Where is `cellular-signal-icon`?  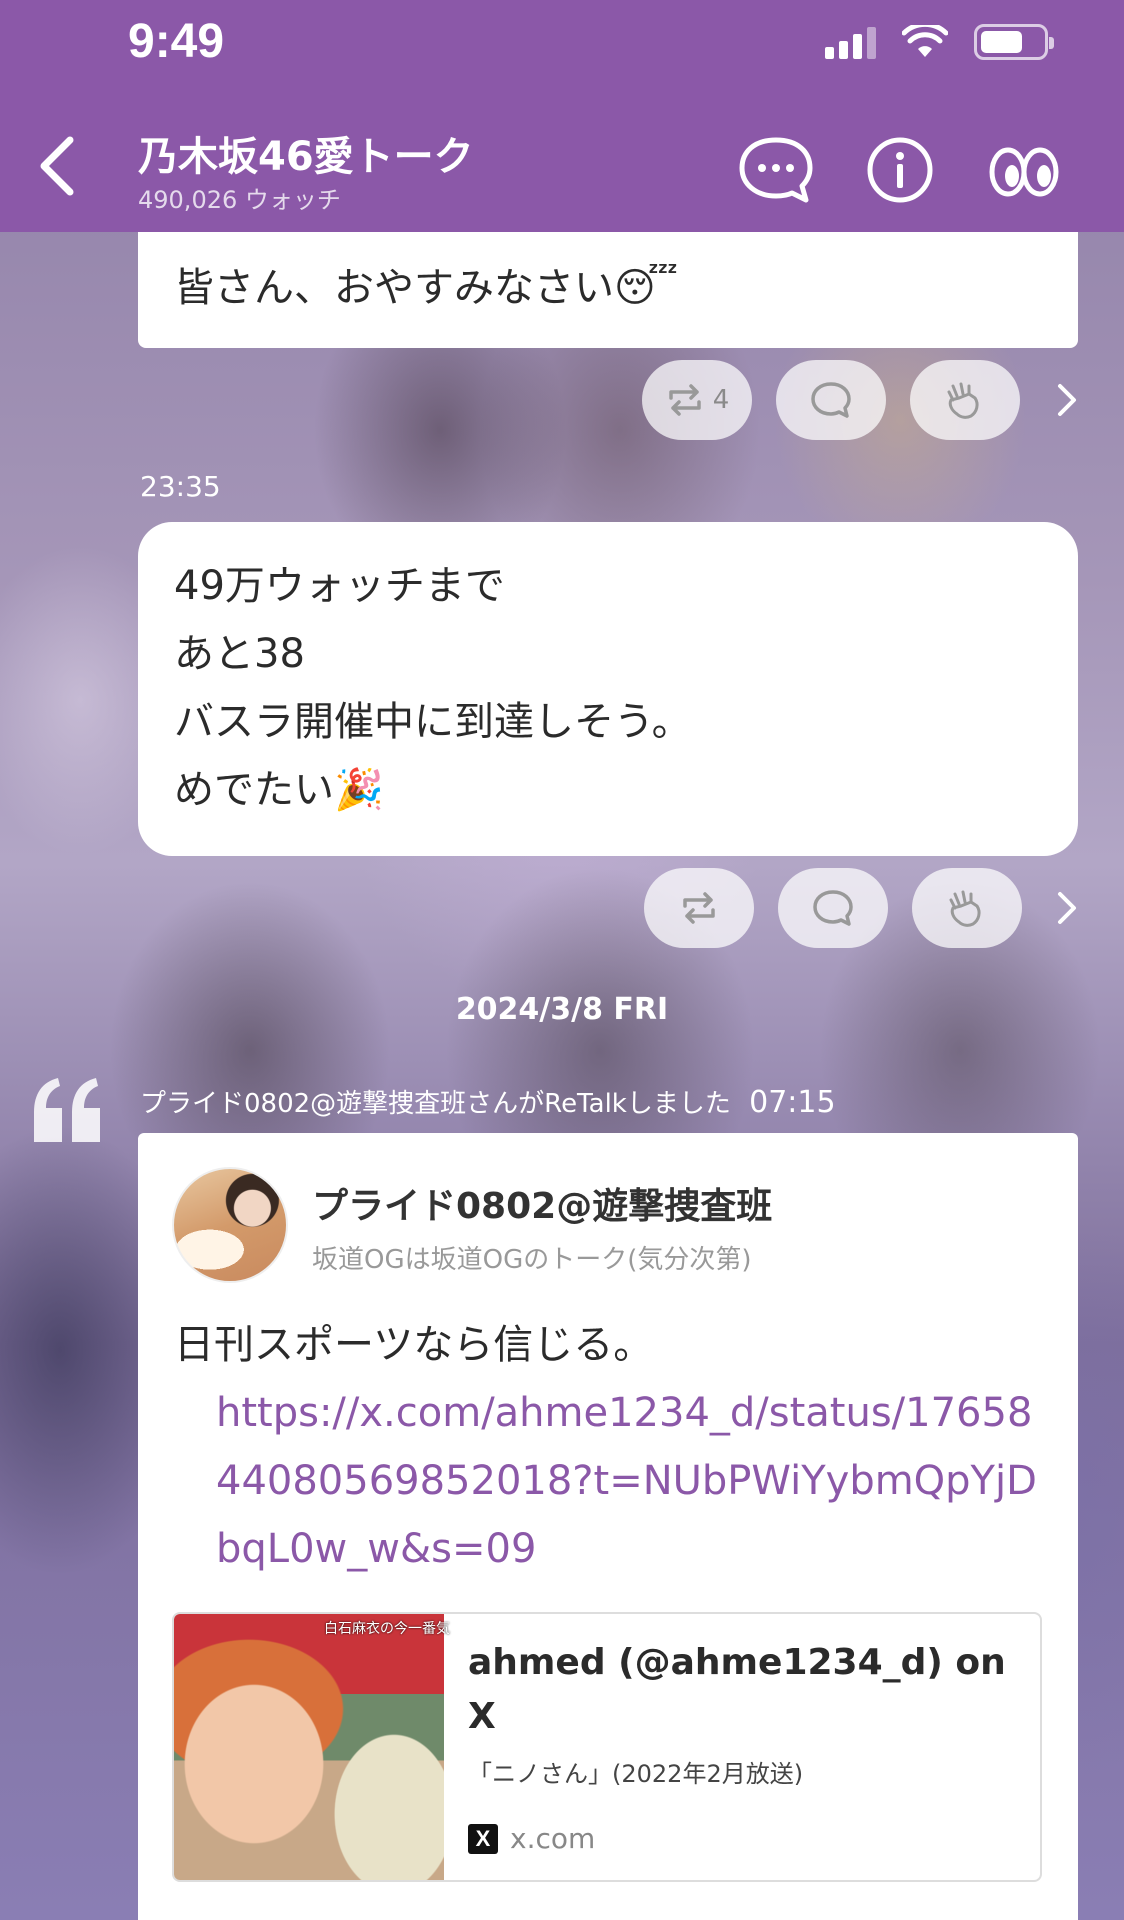 cellular-signal-icon is located at coordinates (850, 42).